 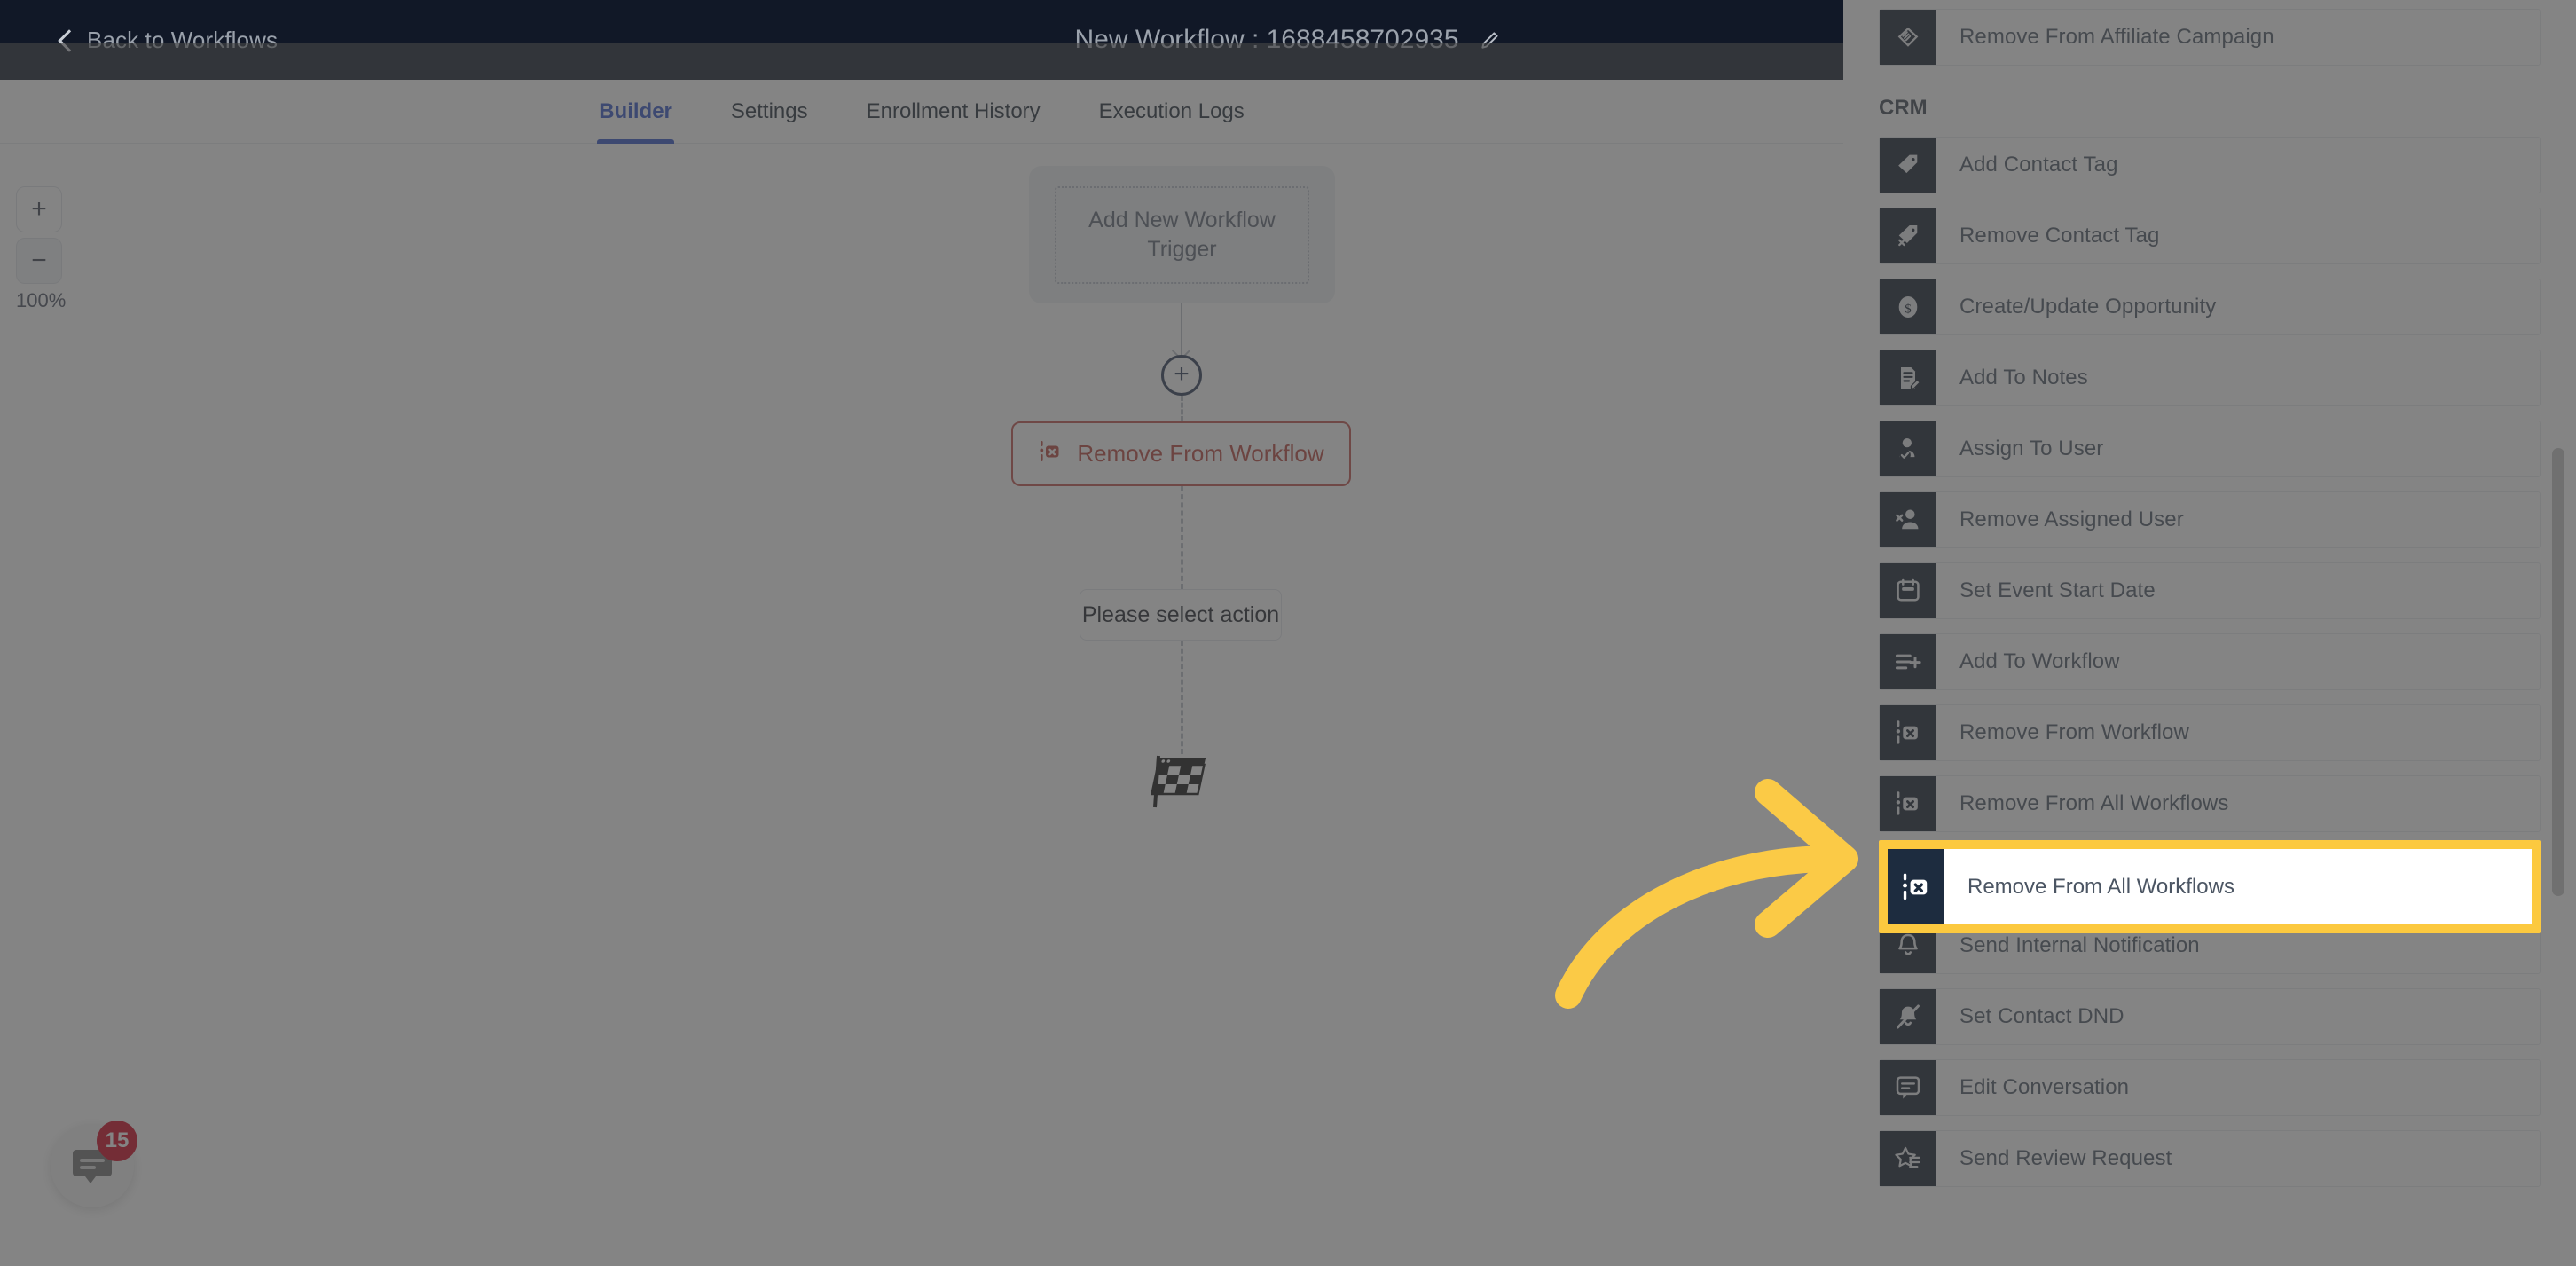 I want to click on action-item-7: Add To Workflow, so click(x=2210, y=662).